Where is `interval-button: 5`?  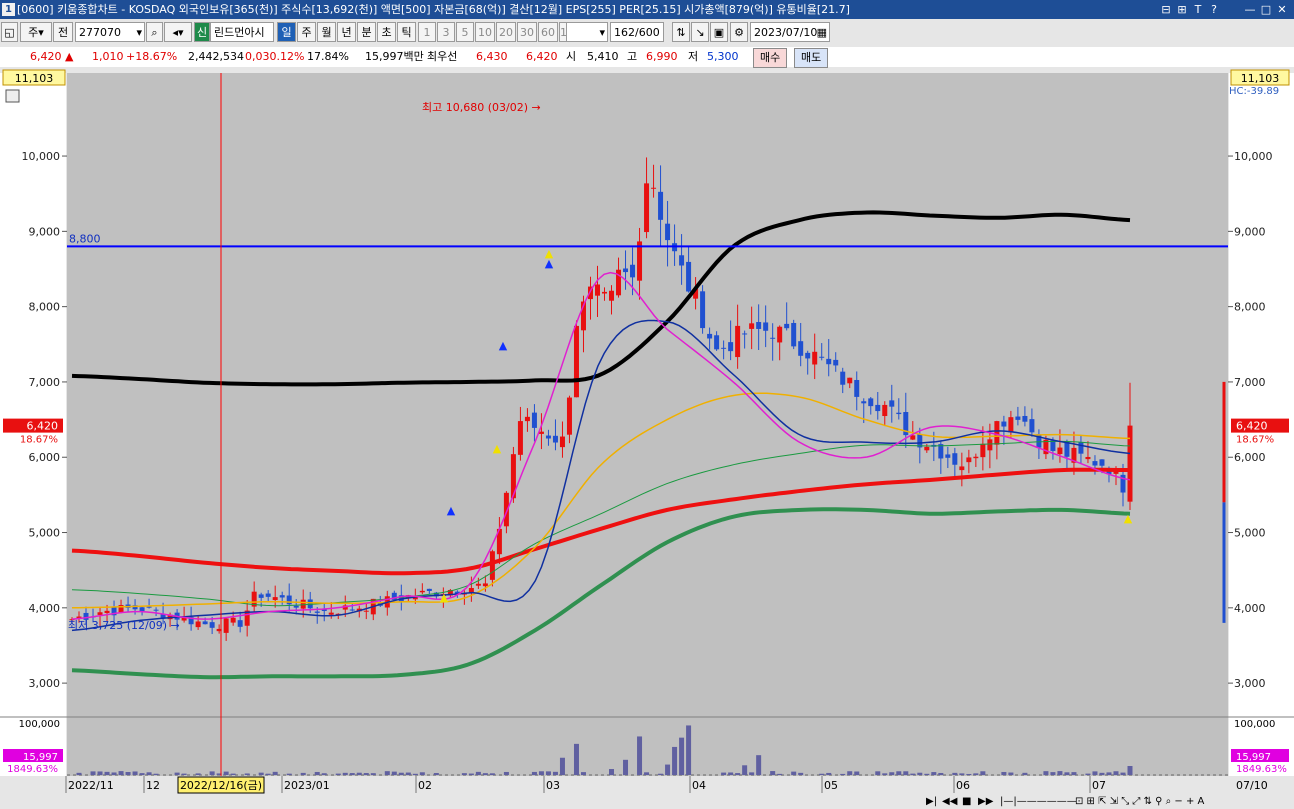
interval-button: 5 is located at coordinates (465, 32).